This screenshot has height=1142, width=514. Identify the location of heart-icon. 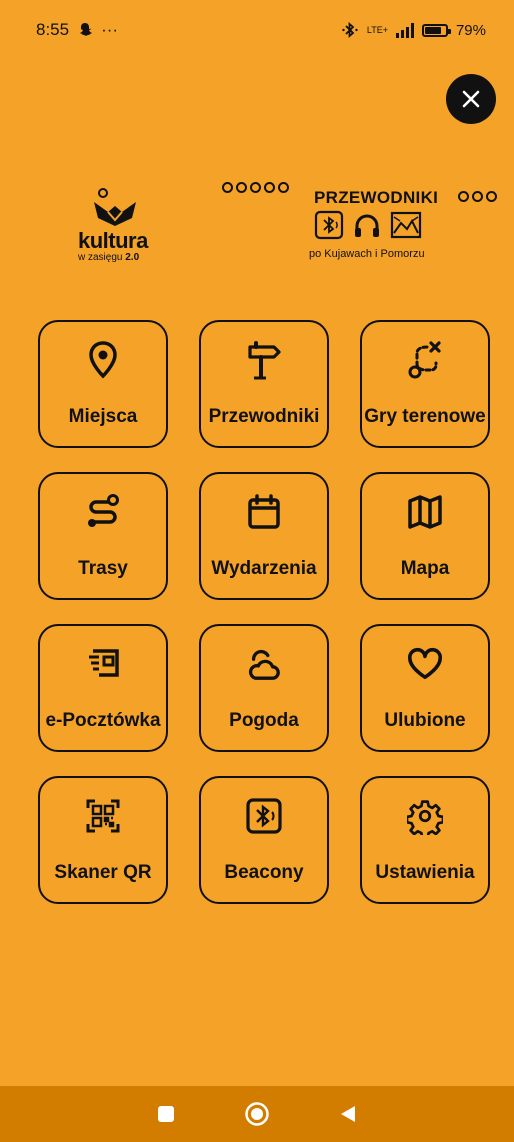
(425, 664).